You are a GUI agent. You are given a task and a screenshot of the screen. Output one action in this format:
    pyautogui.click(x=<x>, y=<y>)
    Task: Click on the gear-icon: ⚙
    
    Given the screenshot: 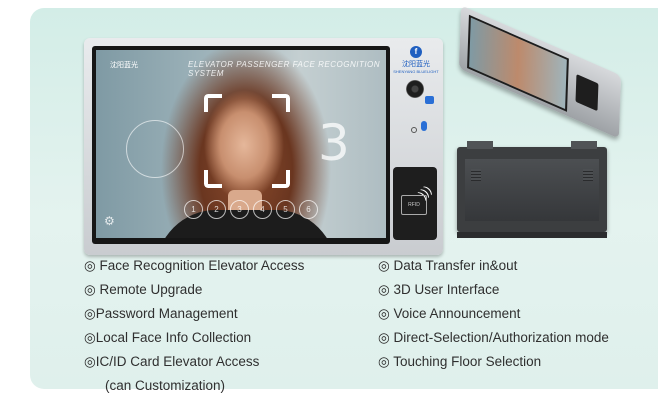 What is the action you would take?
    pyautogui.click(x=109, y=221)
    